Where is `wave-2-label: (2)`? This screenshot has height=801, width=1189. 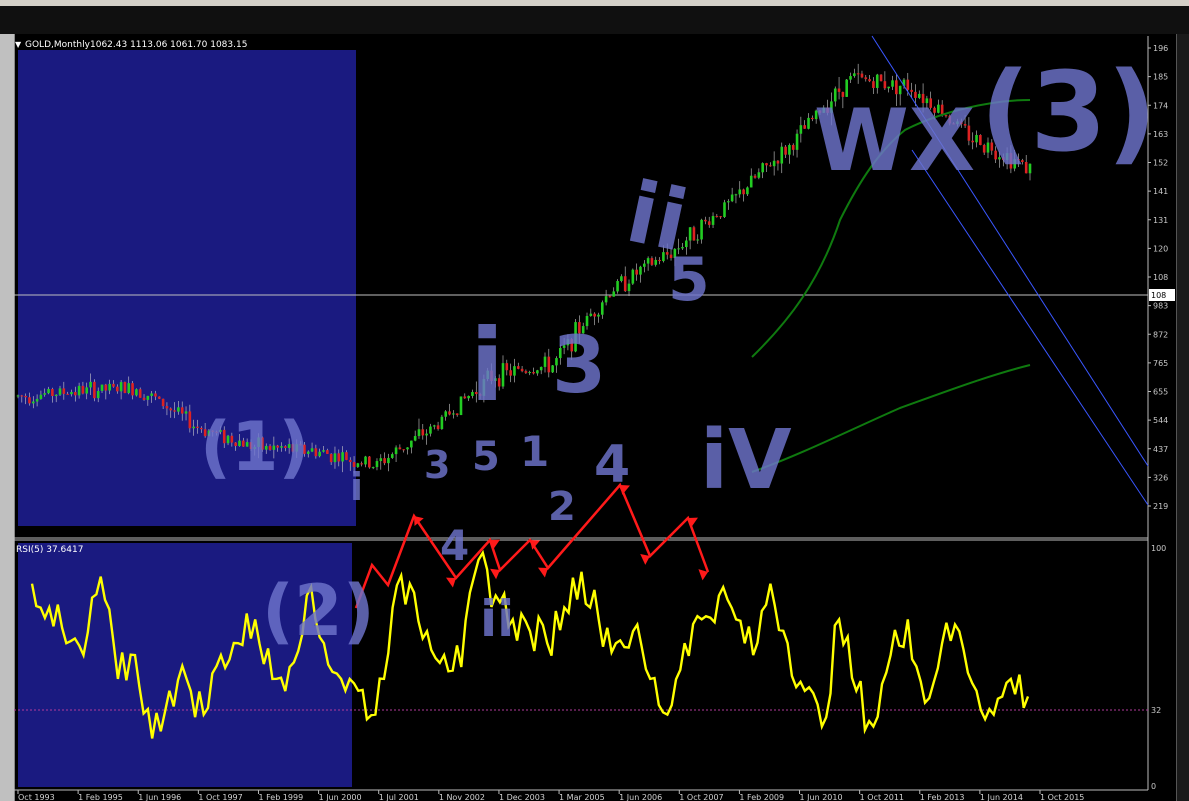
wave-2-label: (2) is located at coordinates (318, 611).